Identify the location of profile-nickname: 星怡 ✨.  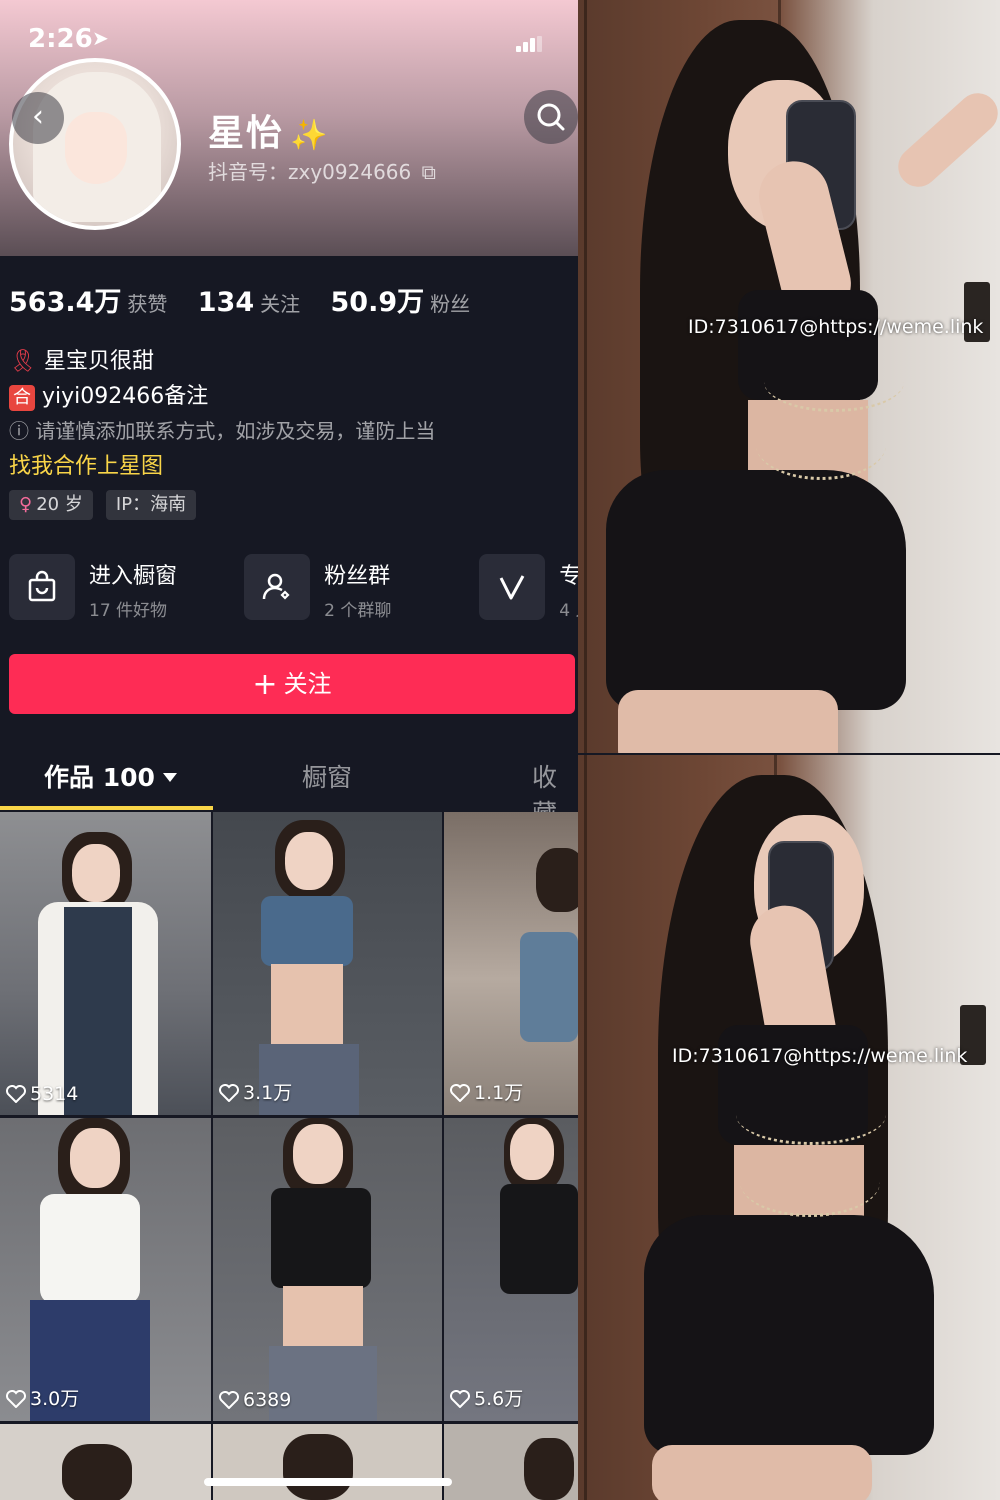
(268, 130).